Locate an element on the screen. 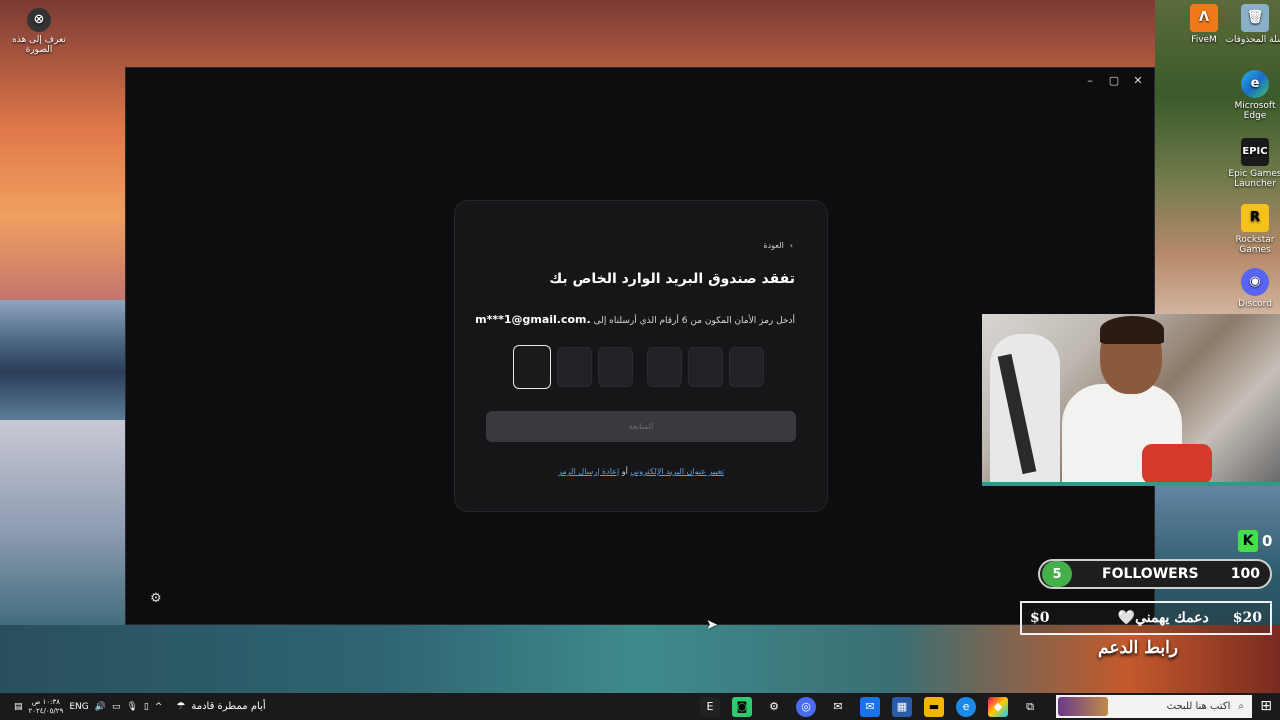  chevron-right-icon: › is located at coordinates (791, 245).